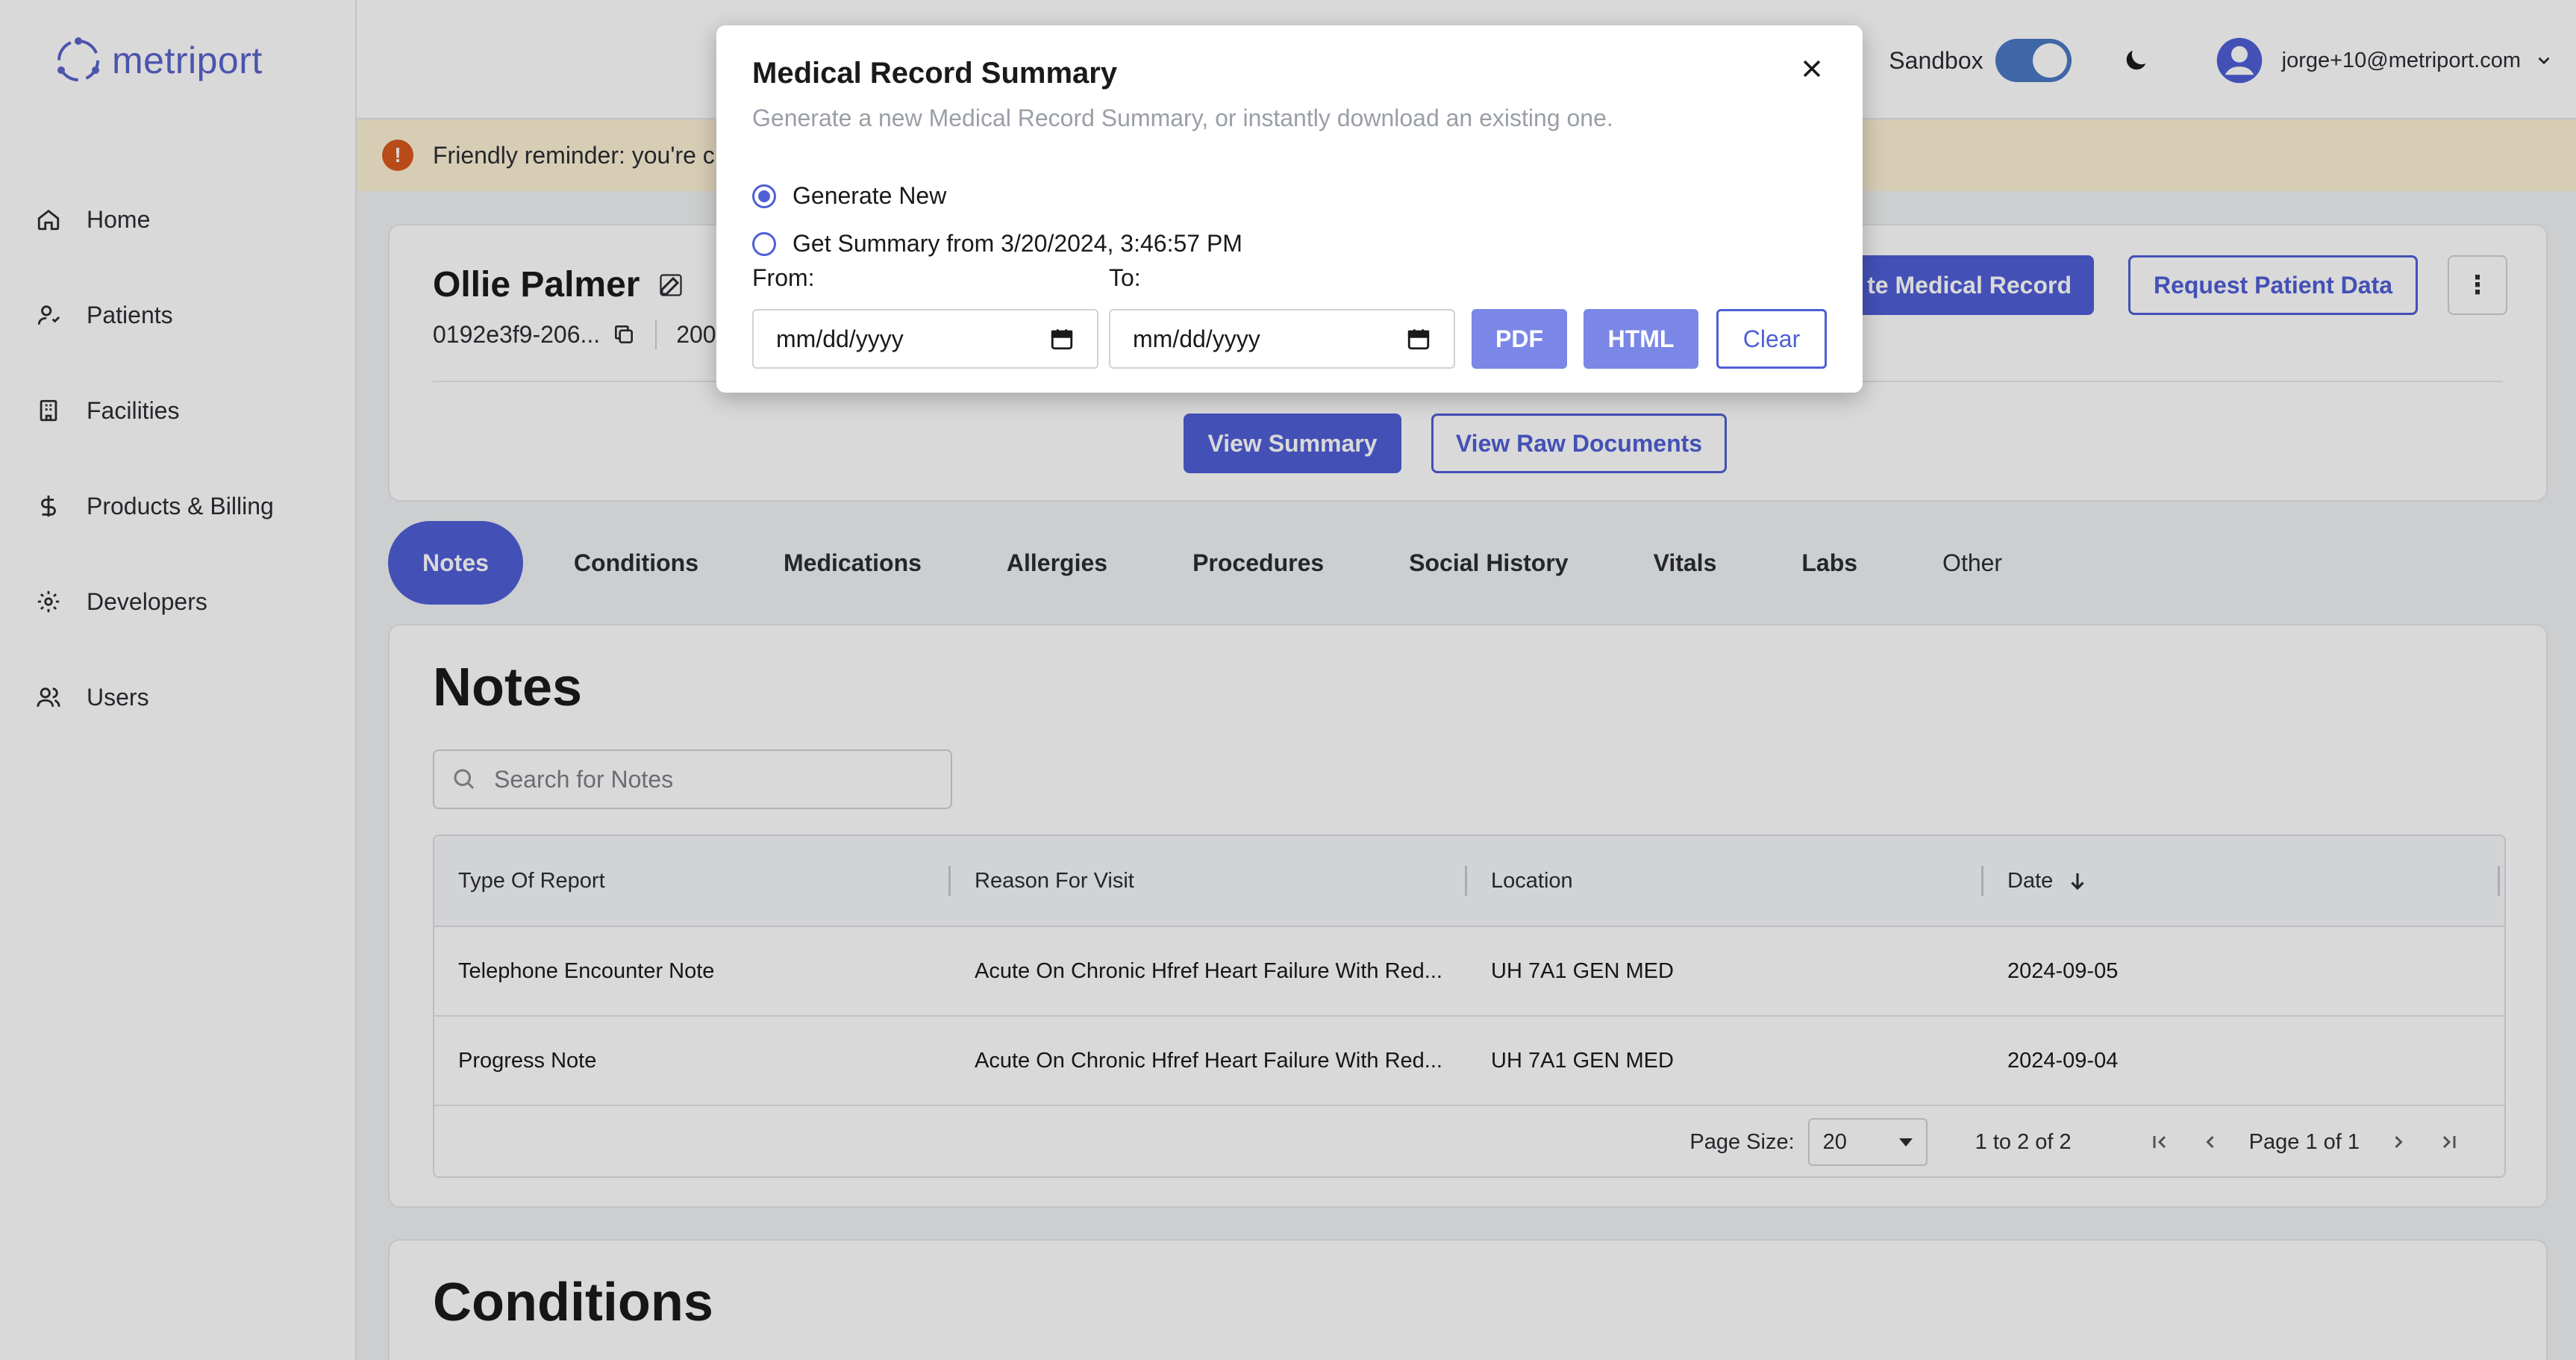 The image size is (2576, 1360). I want to click on from-label: From:, so click(783, 277).